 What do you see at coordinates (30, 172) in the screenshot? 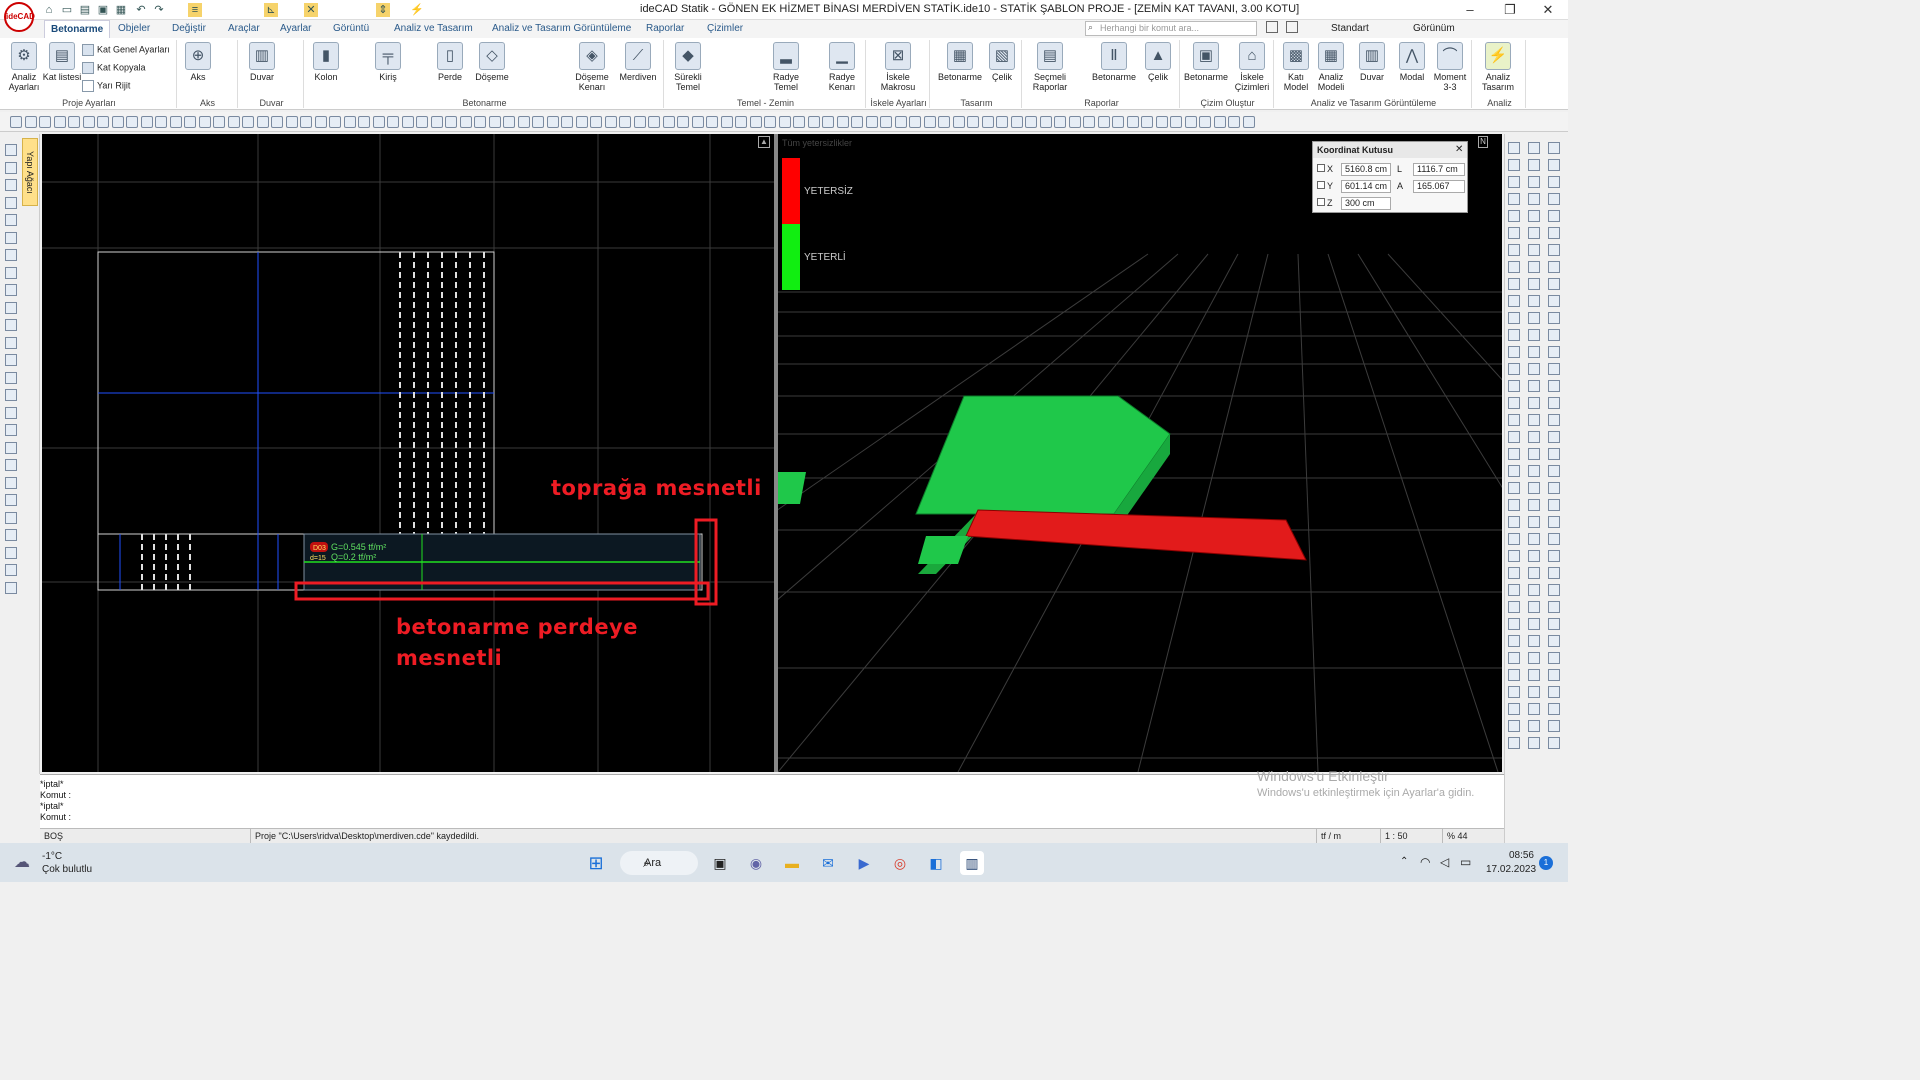
I see `yapi-agaci-tab: Yapı Ağacı` at bounding box center [30, 172].